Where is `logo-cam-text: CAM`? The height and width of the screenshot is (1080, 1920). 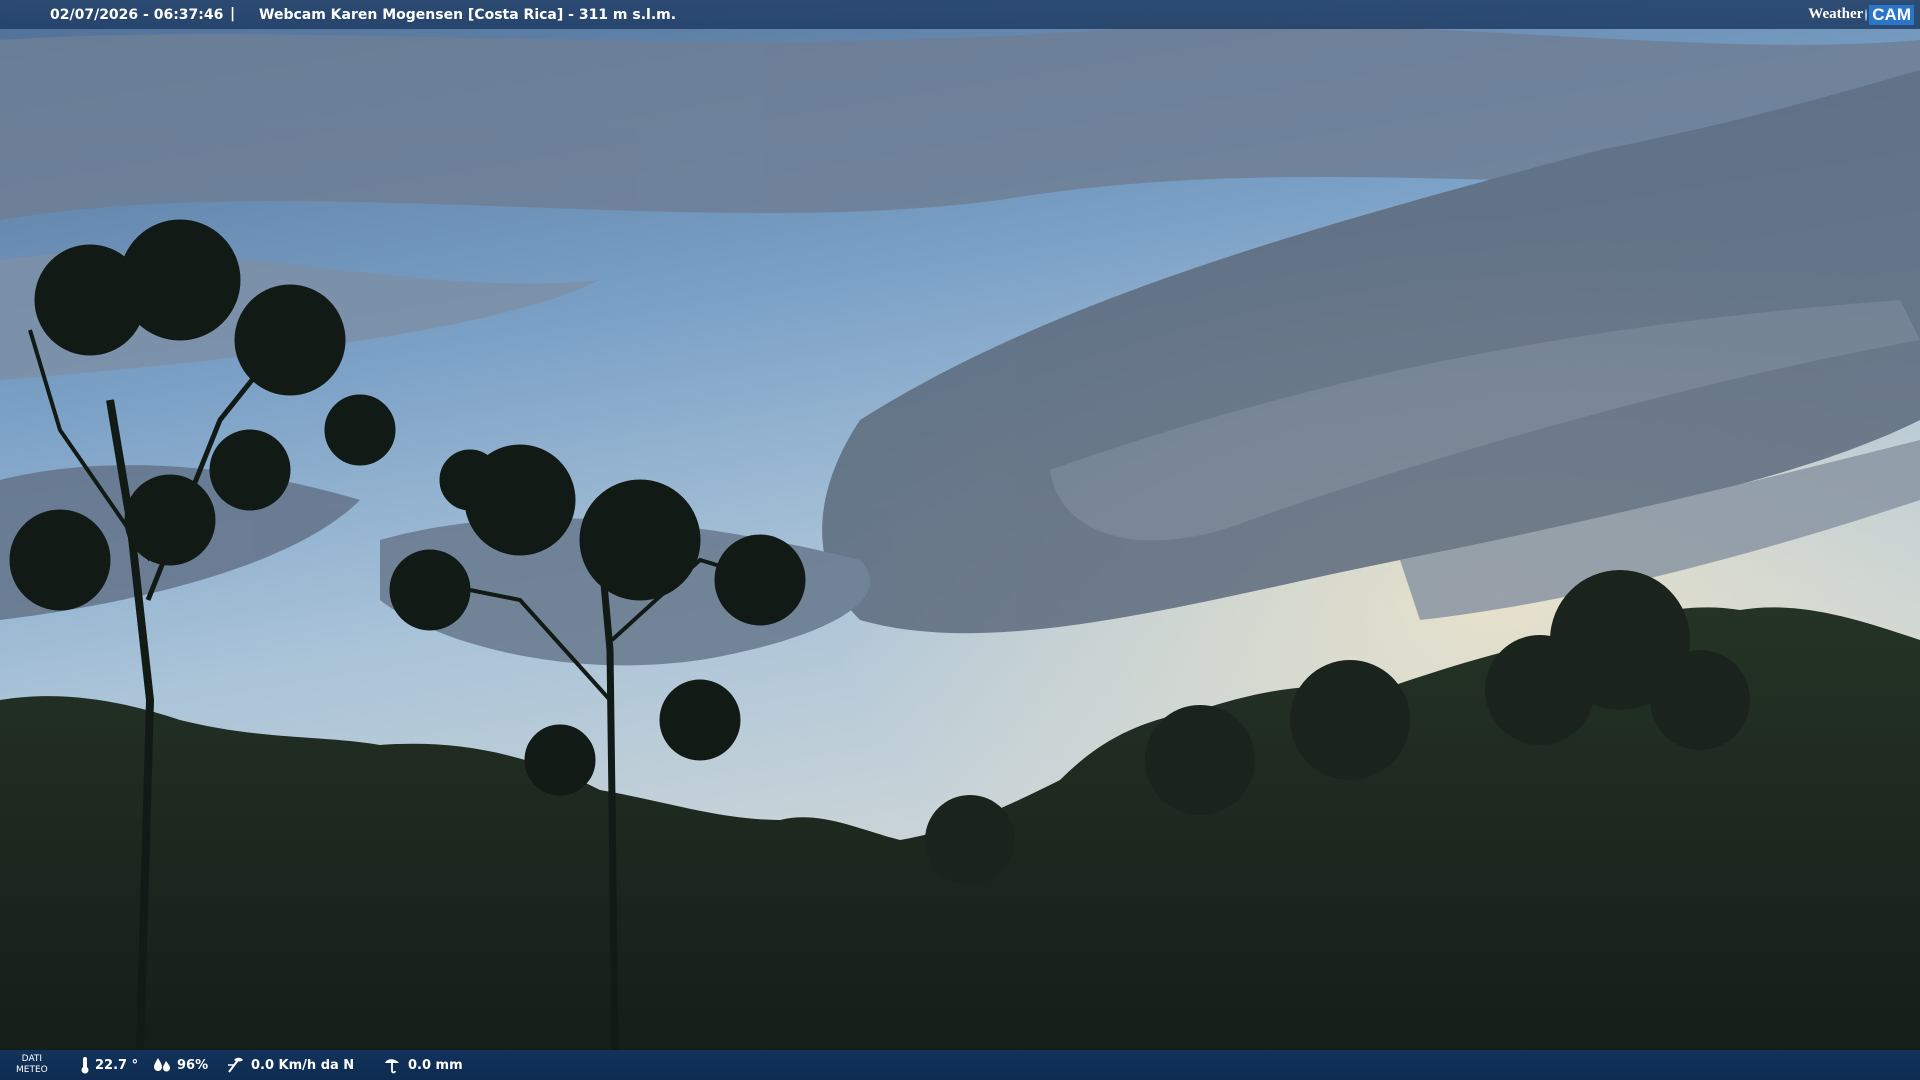
logo-cam-text: CAM is located at coordinates (1891, 14).